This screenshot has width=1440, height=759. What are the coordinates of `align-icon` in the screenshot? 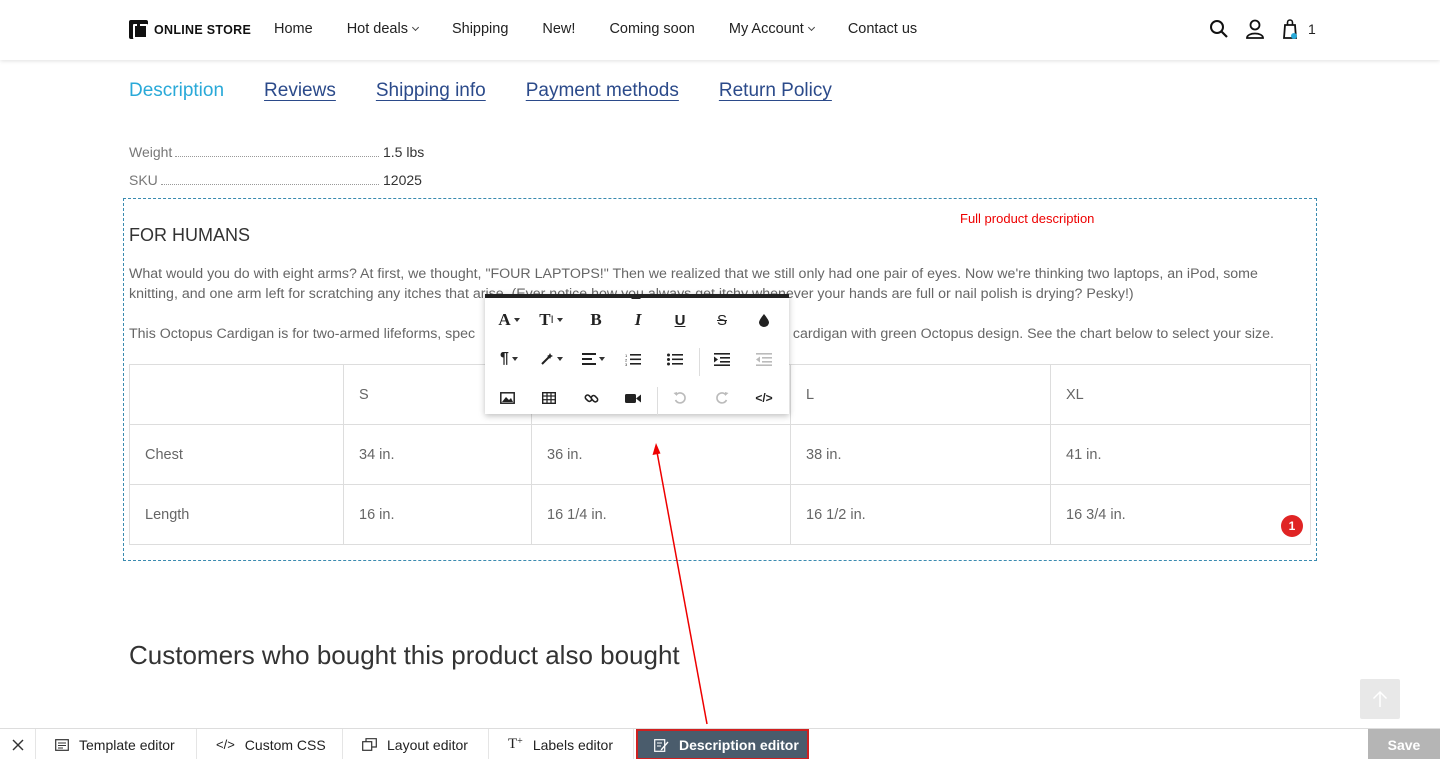 It's located at (593, 359).